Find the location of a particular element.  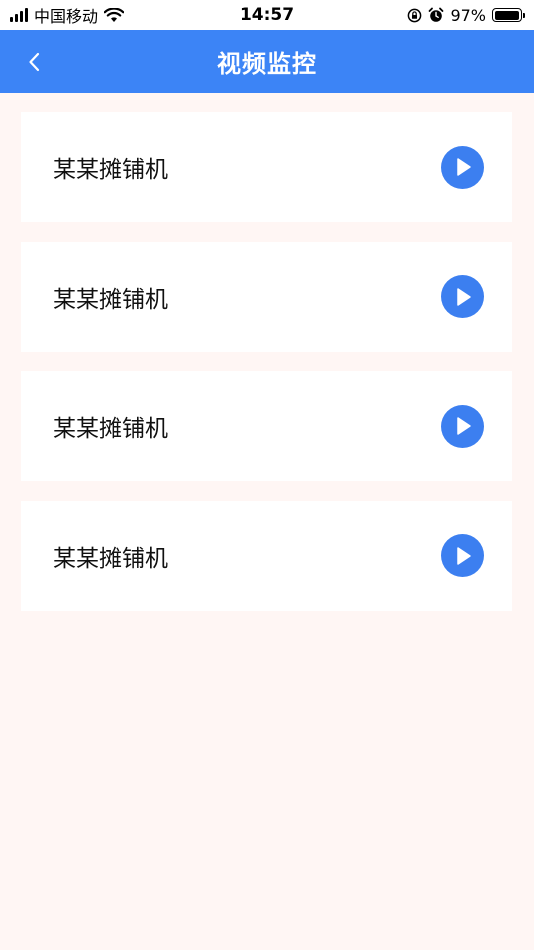

back-chevron-icon is located at coordinates (34, 61).